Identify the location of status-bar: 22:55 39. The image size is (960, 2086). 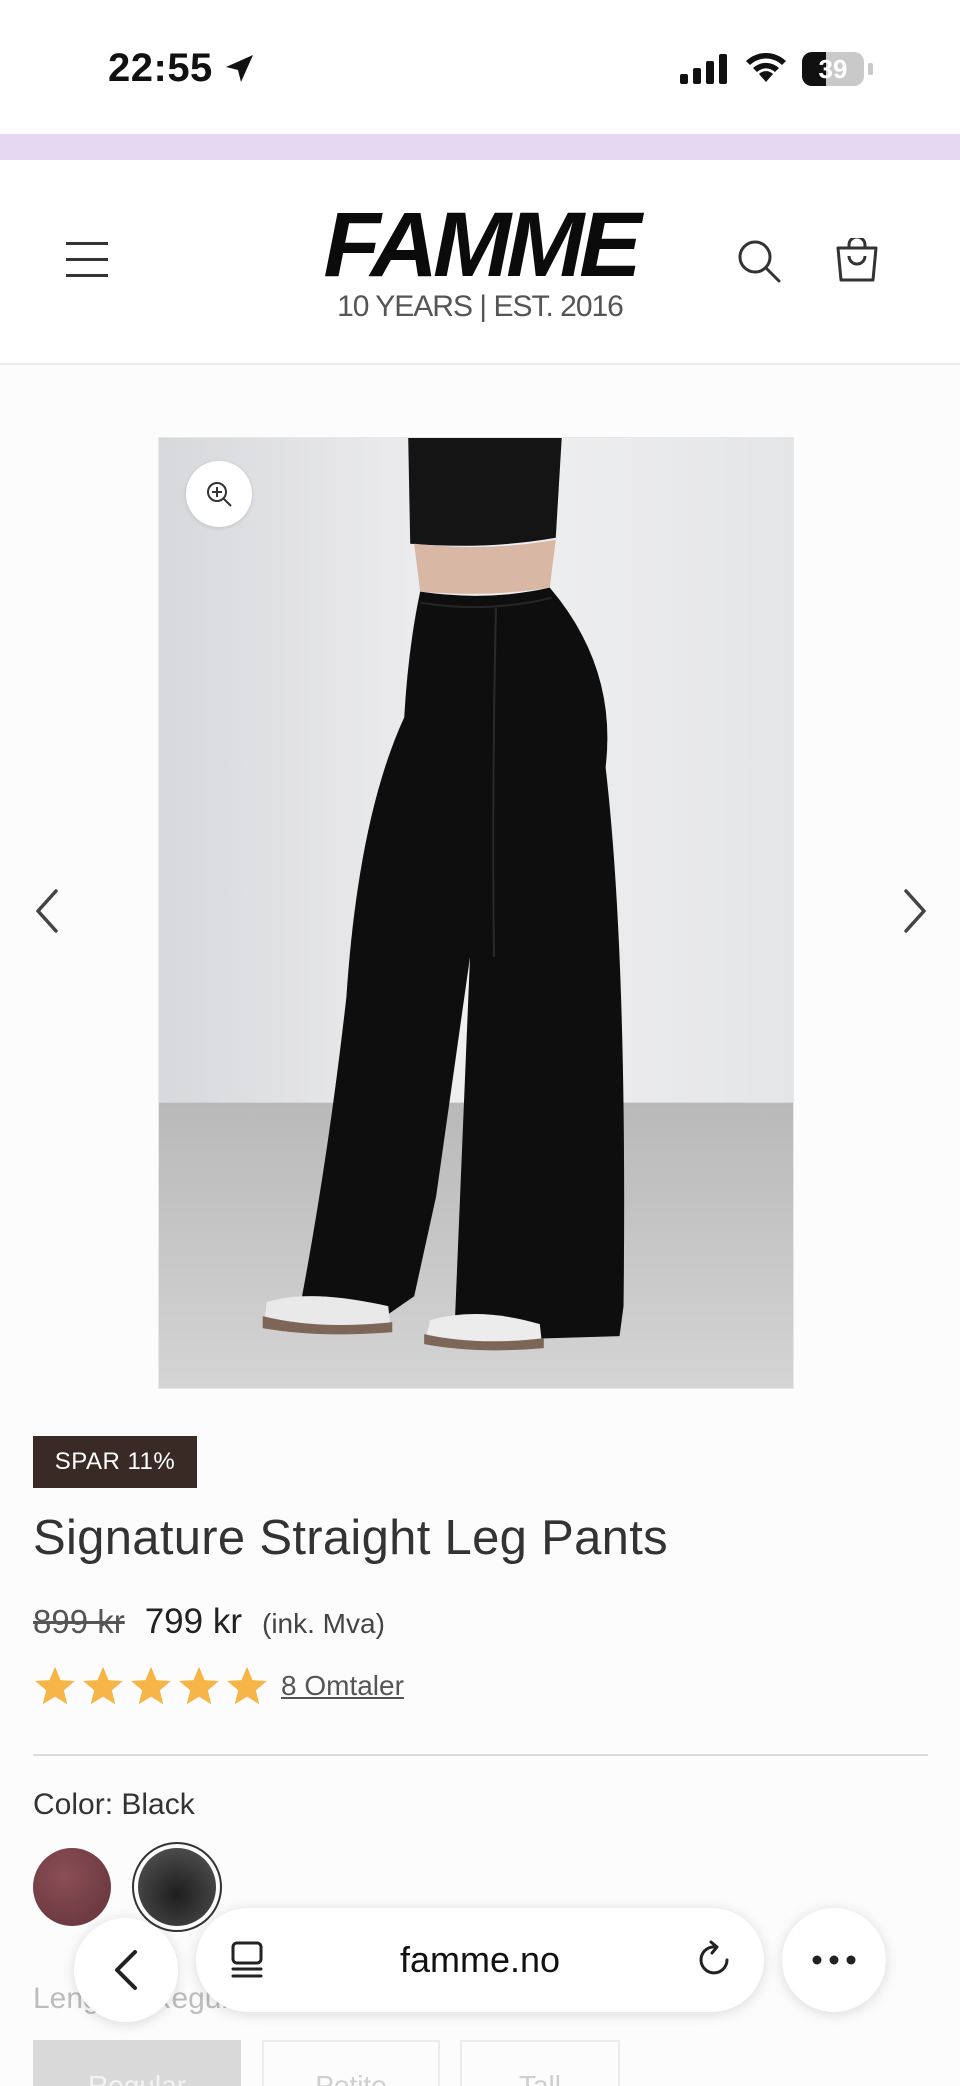
(480, 67).